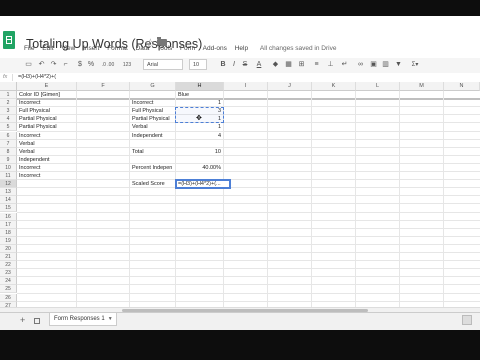 The width and height of the screenshot is (480, 360). What do you see at coordinates (46, 160) in the screenshot?
I see `cell-e9: Independent` at bounding box center [46, 160].